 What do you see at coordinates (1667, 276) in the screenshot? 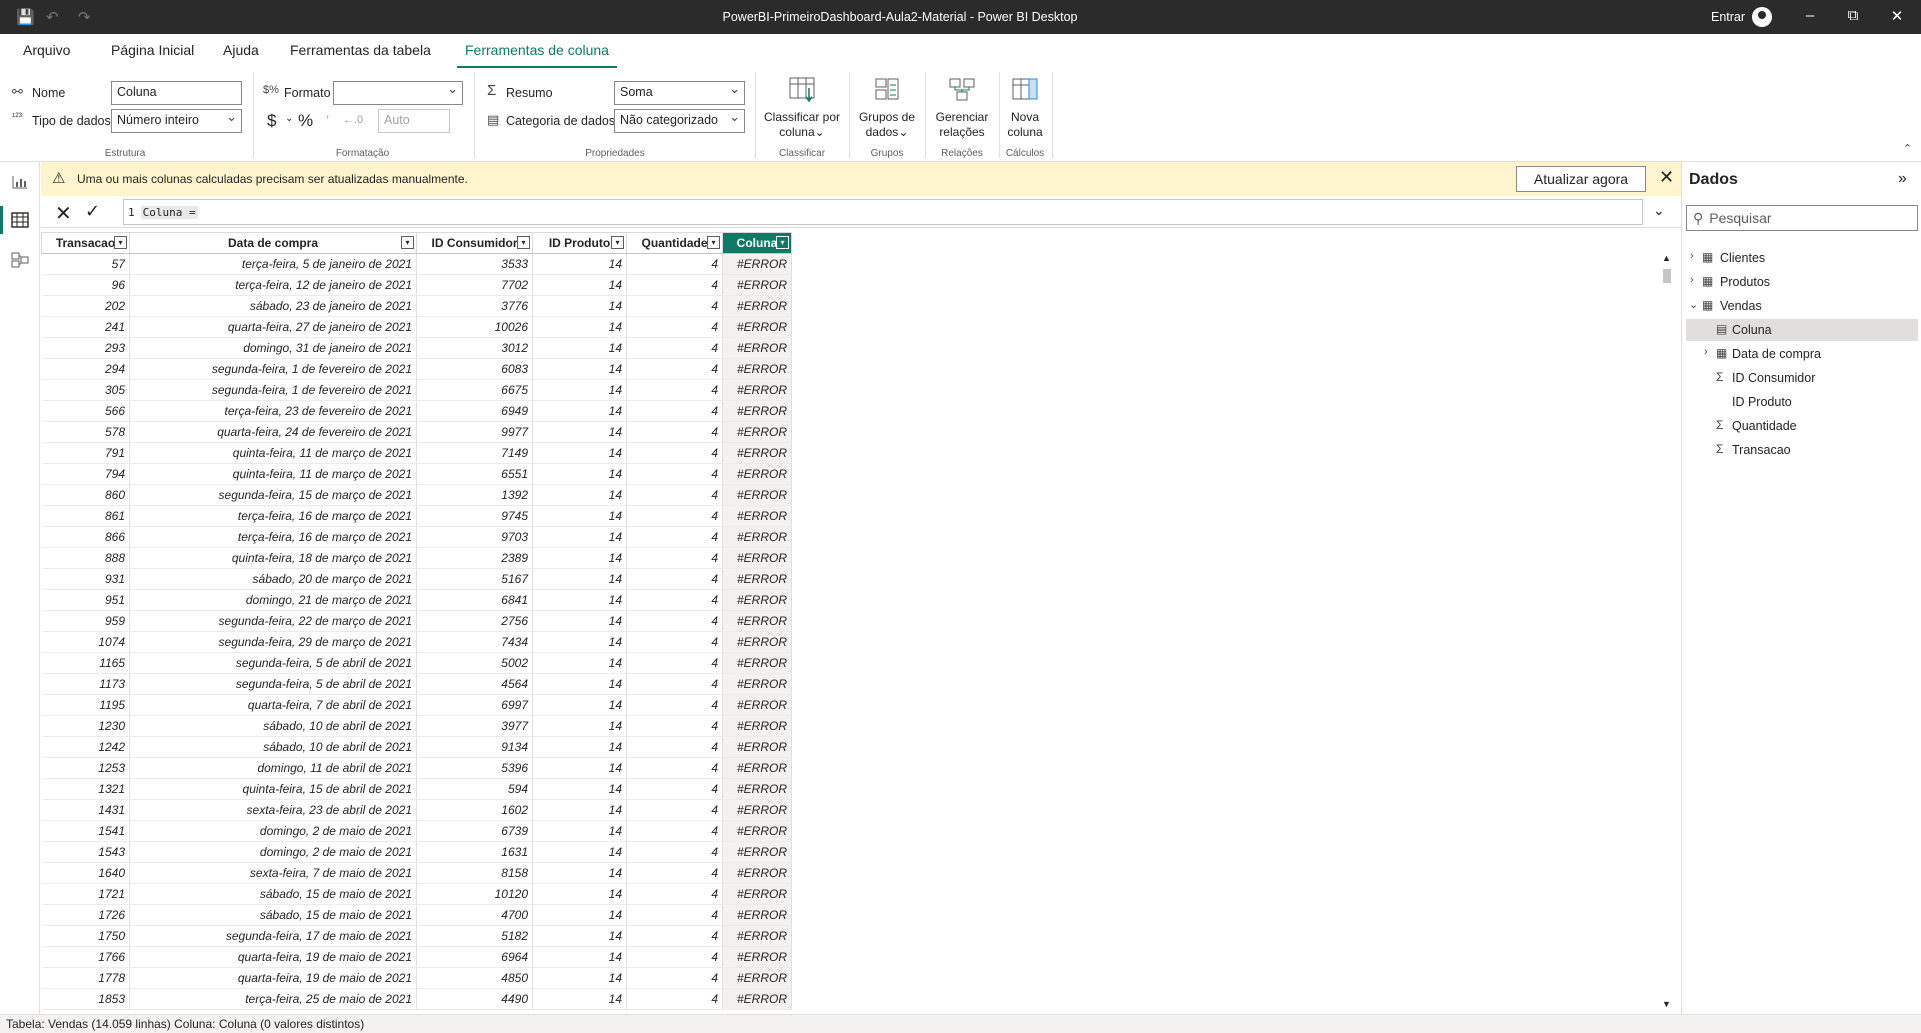
I see `scroll-thumb` at bounding box center [1667, 276].